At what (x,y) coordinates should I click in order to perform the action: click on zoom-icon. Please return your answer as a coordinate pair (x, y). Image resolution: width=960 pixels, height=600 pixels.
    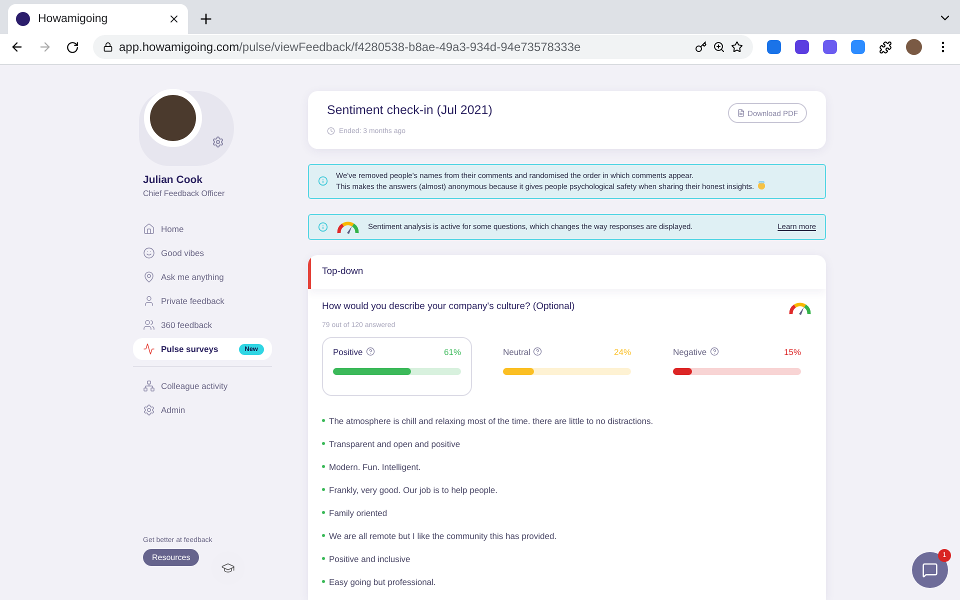
    Looking at the image, I should click on (719, 47).